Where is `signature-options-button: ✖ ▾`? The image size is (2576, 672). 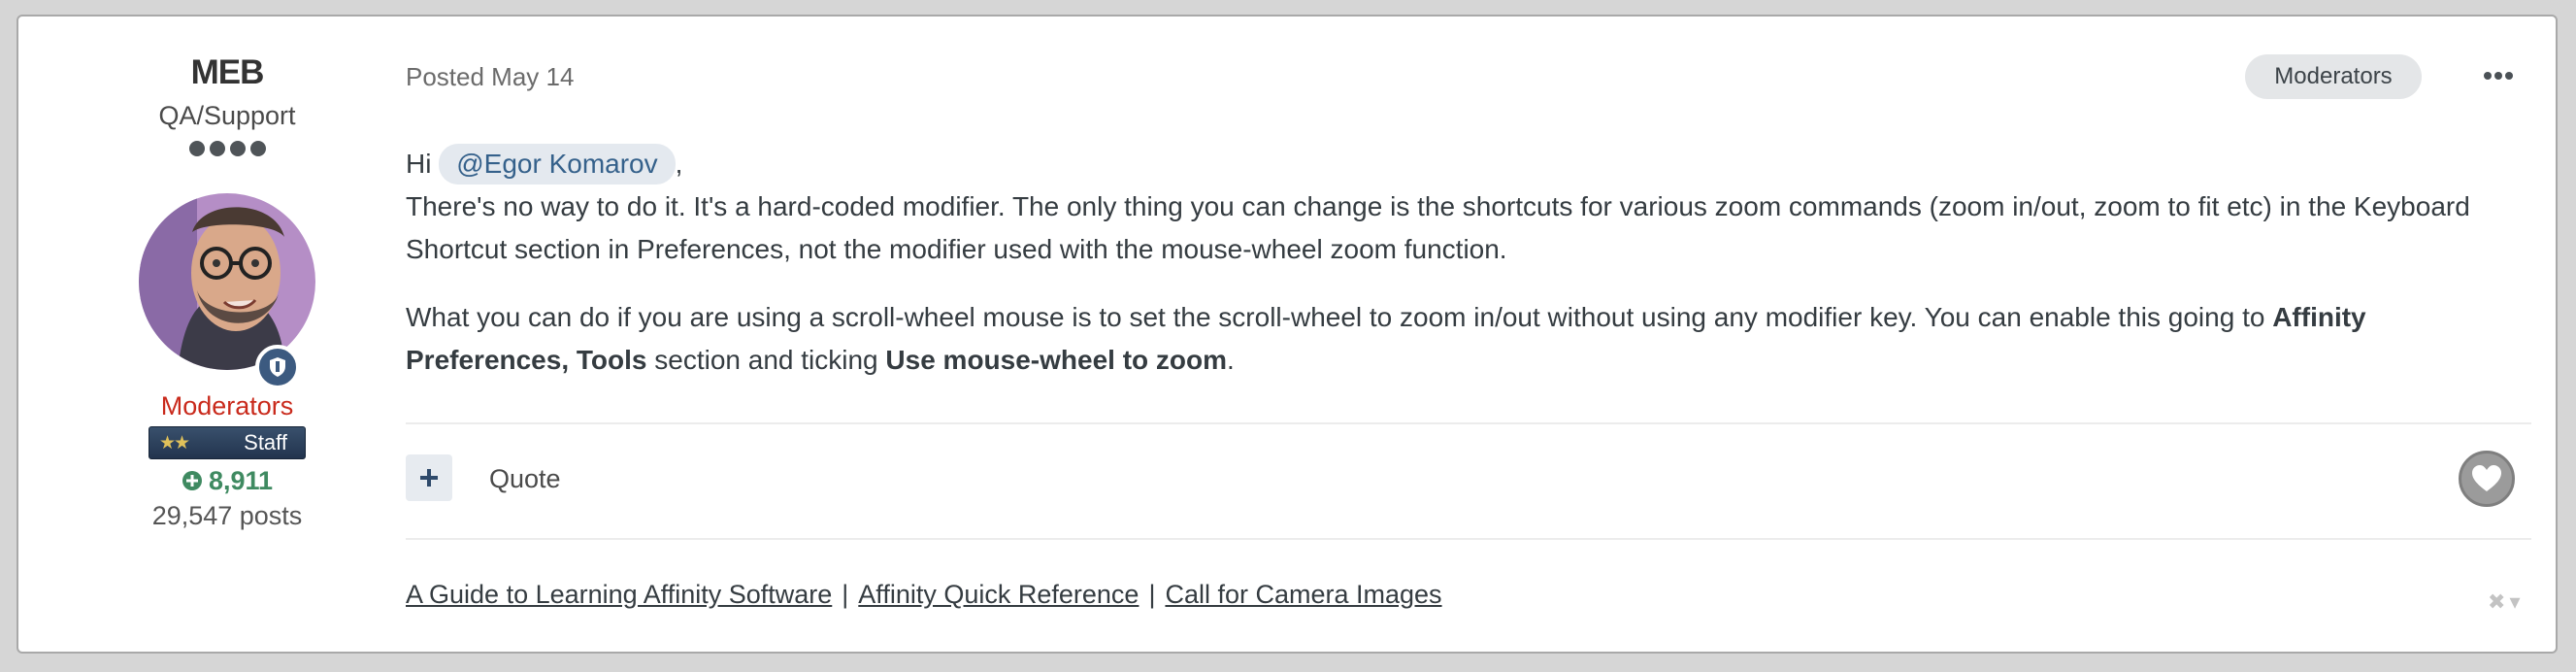 signature-options-button: ✖ ▾ is located at coordinates (2504, 602).